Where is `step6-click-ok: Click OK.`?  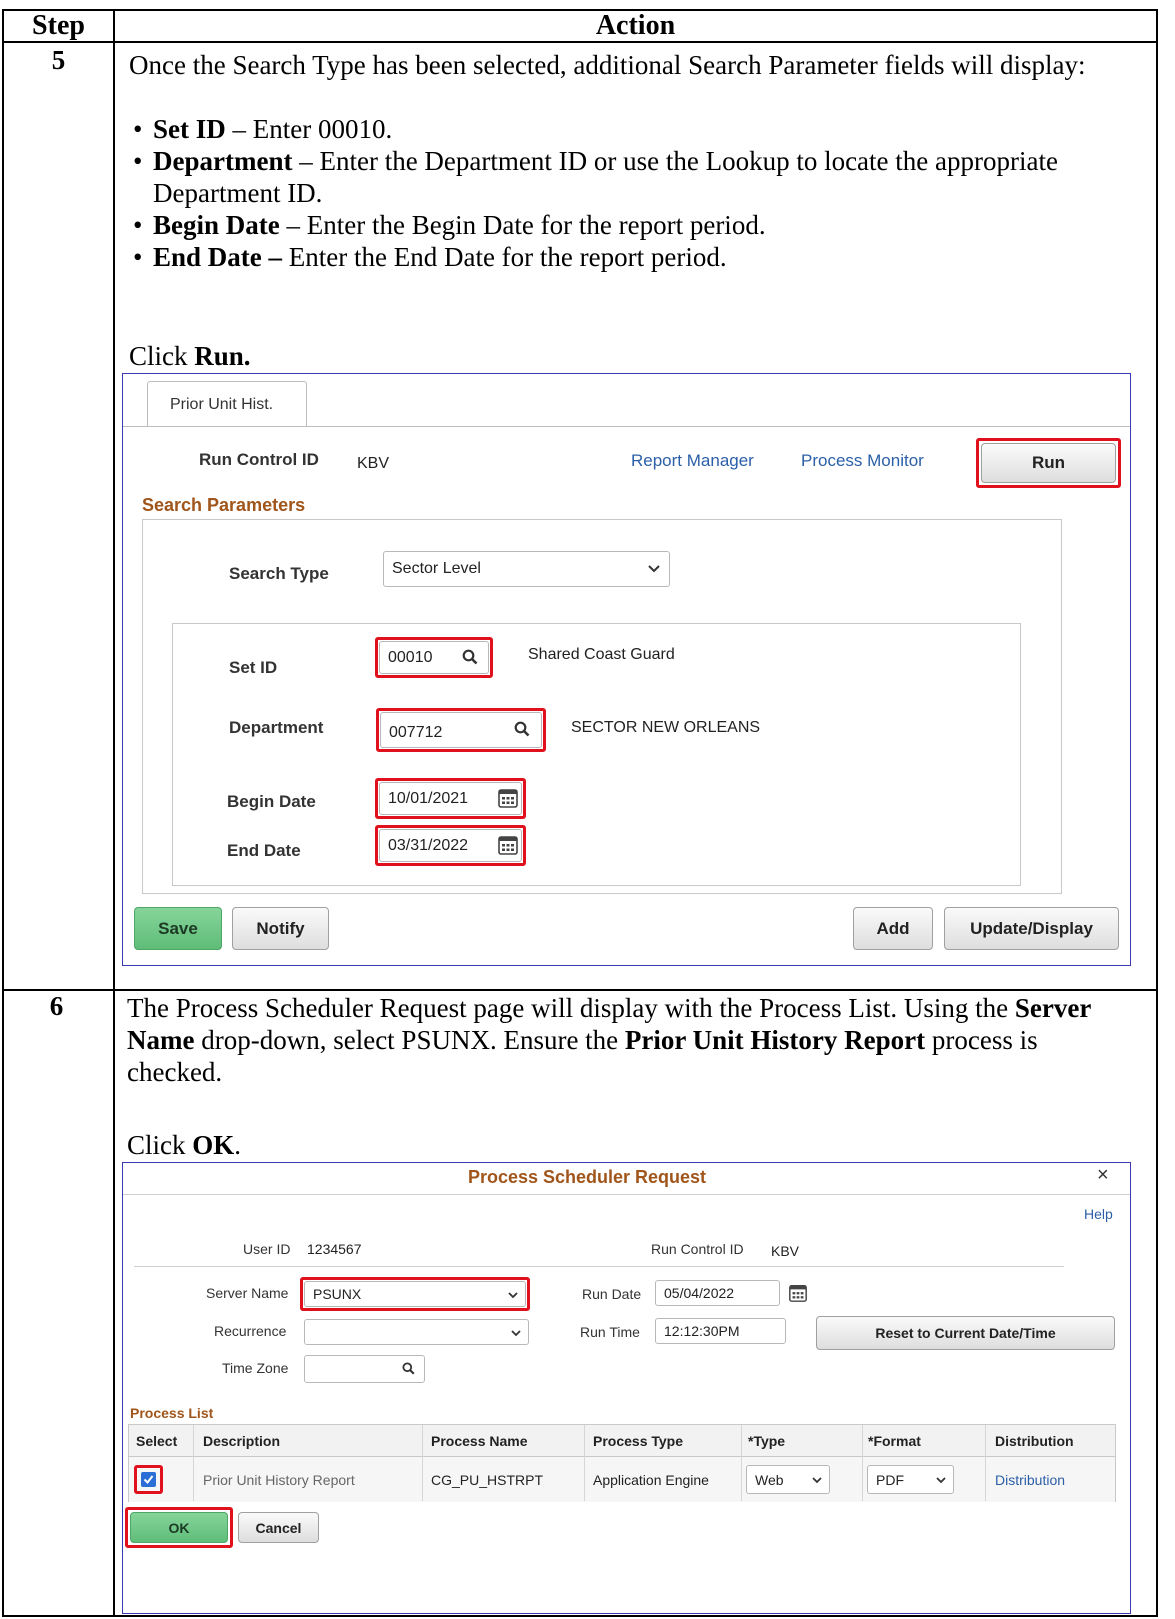
step6-click-ok: Click OK. is located at coordinates (184, 1145).